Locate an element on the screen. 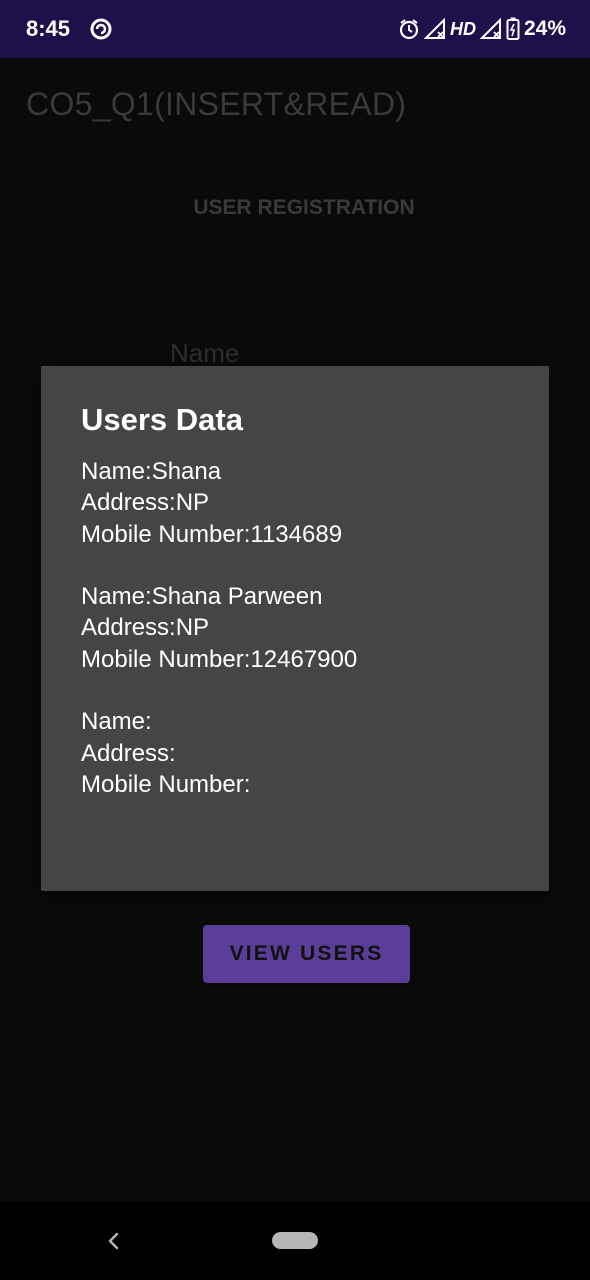 The image size is (590, 1280). battery-percent: 24% is located at coordinates (544, 28).